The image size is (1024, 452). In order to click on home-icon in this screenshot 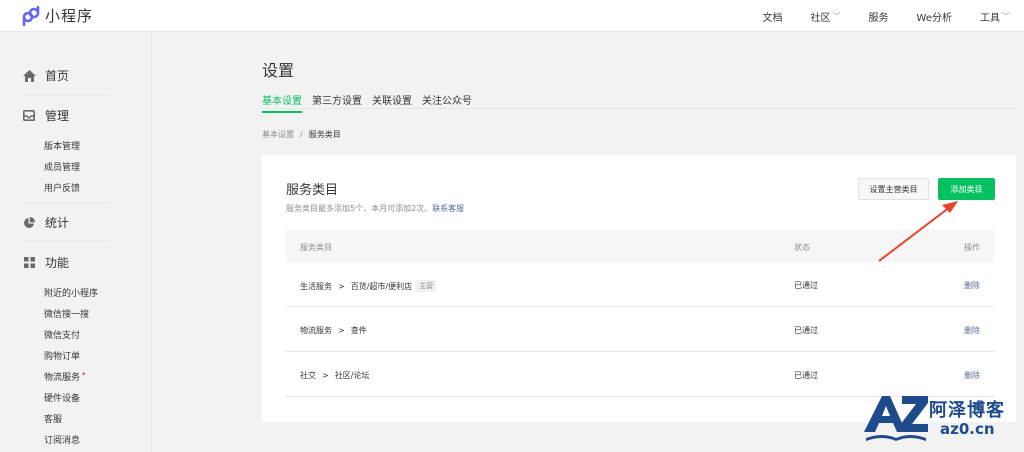, I will do `click(29, 76)`.